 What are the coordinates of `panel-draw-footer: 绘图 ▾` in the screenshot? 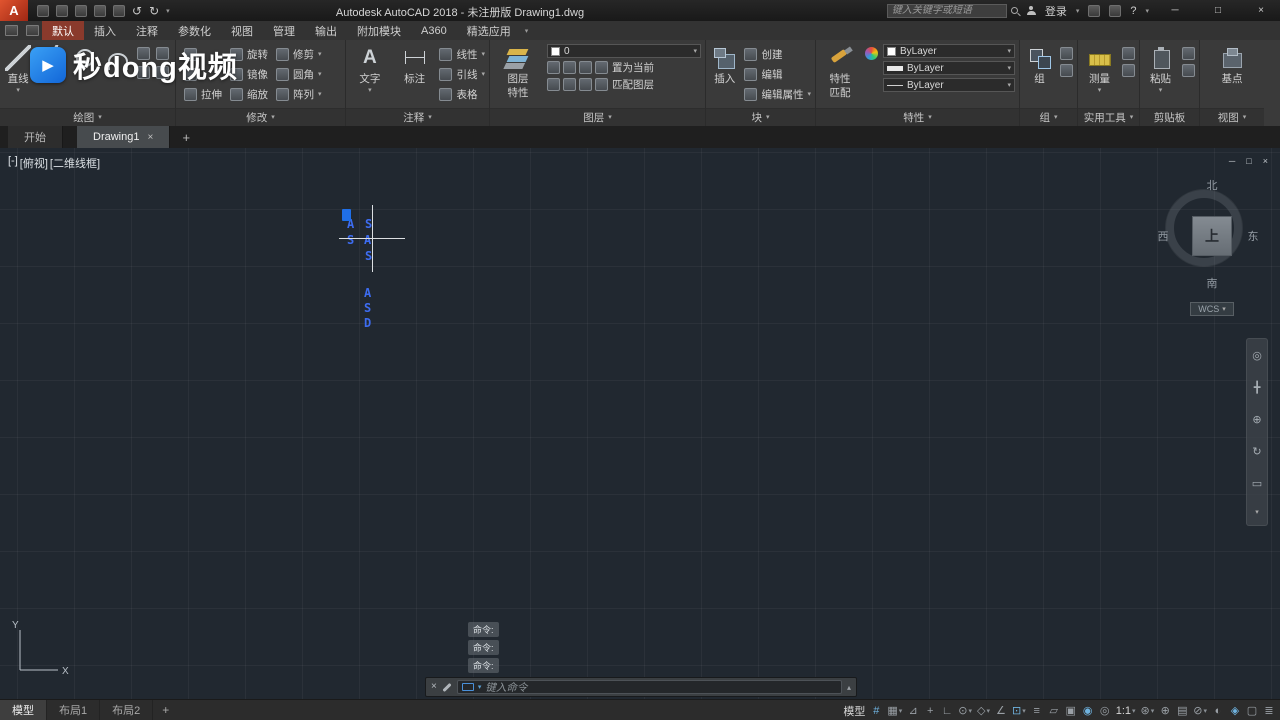 It's located at (87, 117).